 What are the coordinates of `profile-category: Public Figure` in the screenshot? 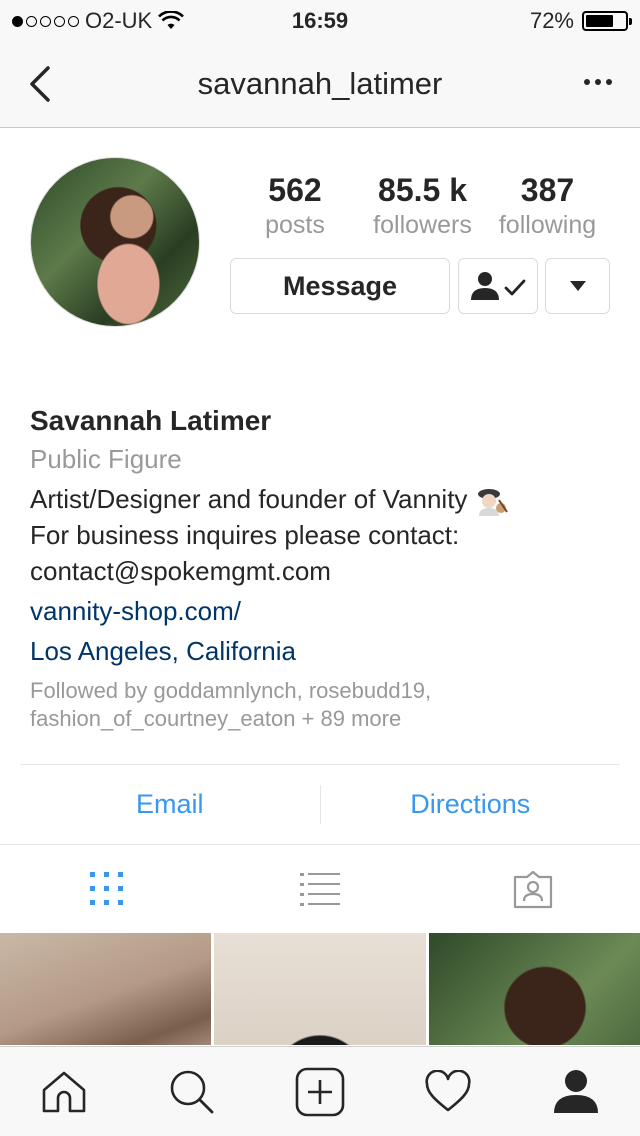 It's located at (106, 459).